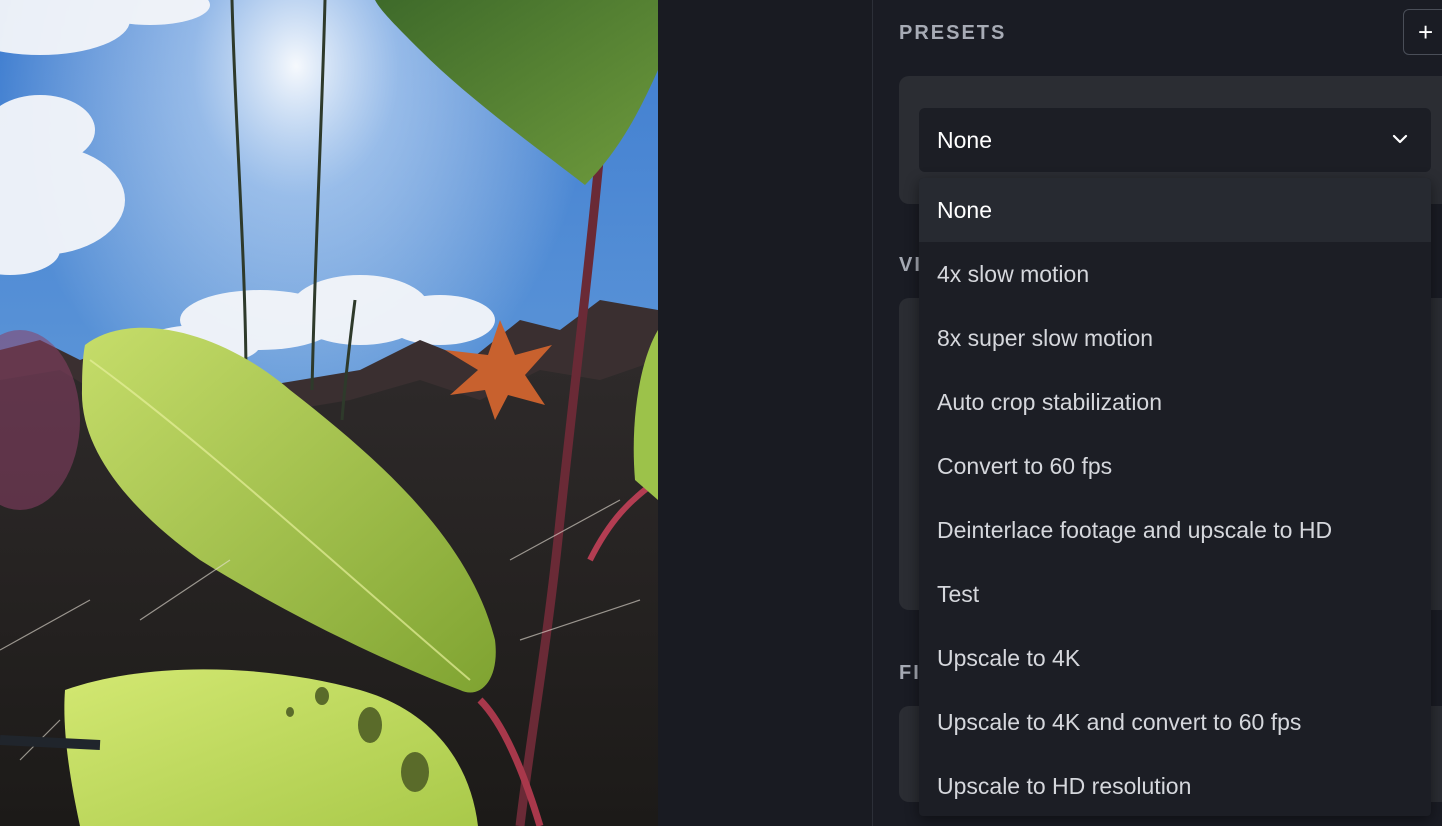 Image resolution: width=1442 pixels, height=826 pixels. I want to click on preset-option-4x-slow-motion: 4x slow motion, so click(1175, 274).